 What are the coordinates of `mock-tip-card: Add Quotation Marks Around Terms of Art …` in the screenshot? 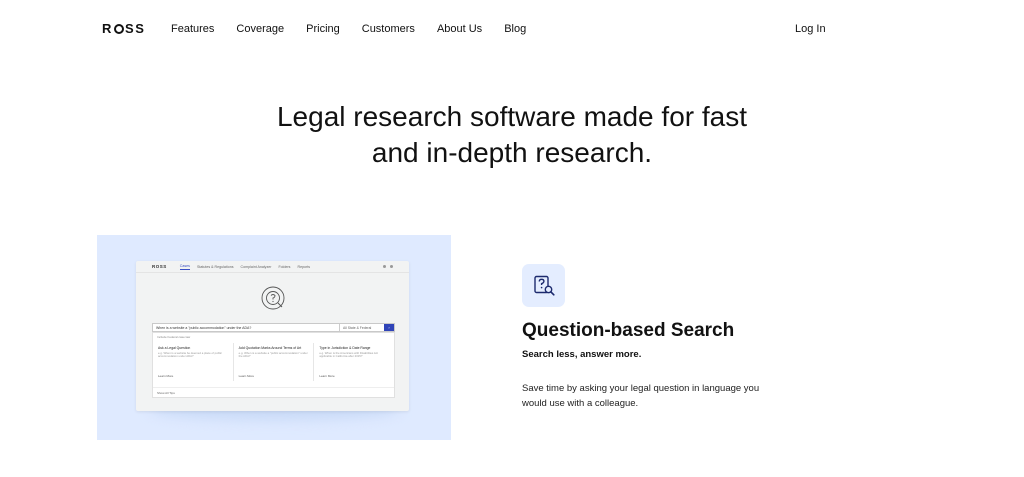 It's located at (274, 362).